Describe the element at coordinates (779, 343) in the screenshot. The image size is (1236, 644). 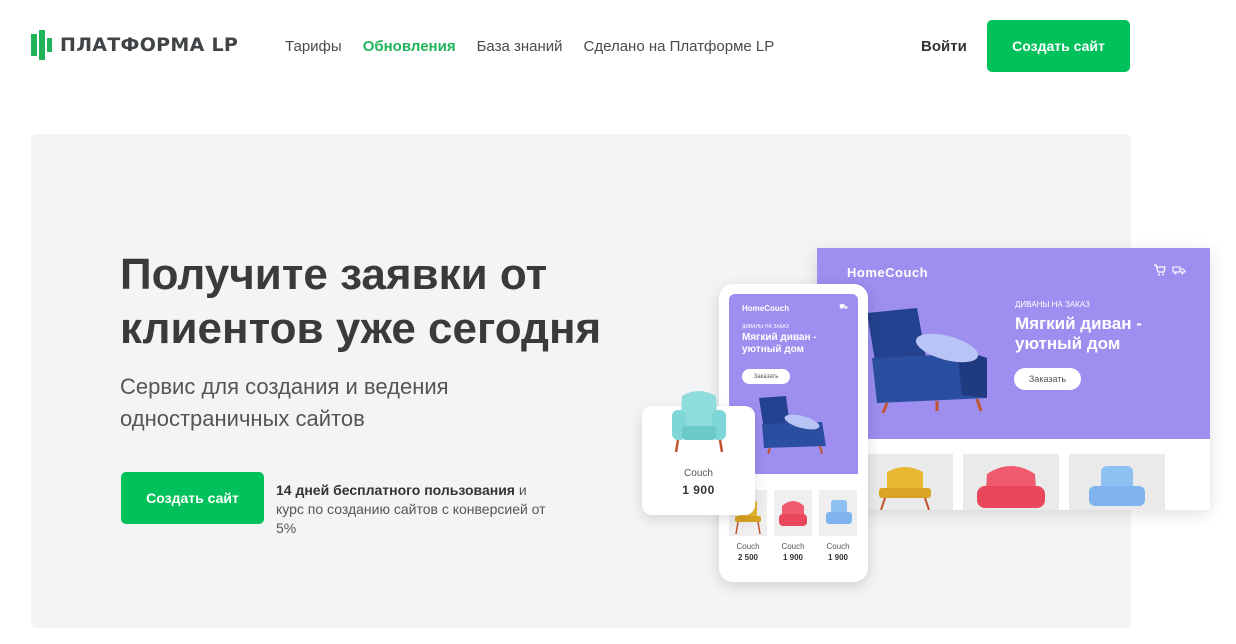
I see `phone-mockup-title: Мягкий диван - уютный дом` at that location.